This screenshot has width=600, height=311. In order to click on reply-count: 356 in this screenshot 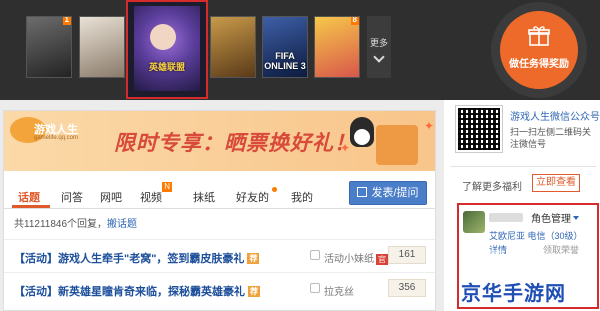, I will do `click(407, 288)`.